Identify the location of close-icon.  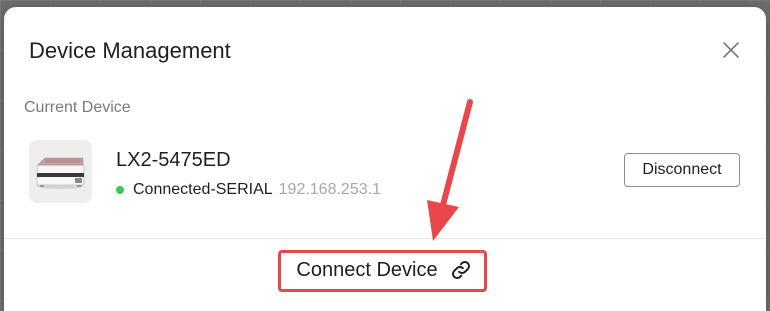
(731, 50).